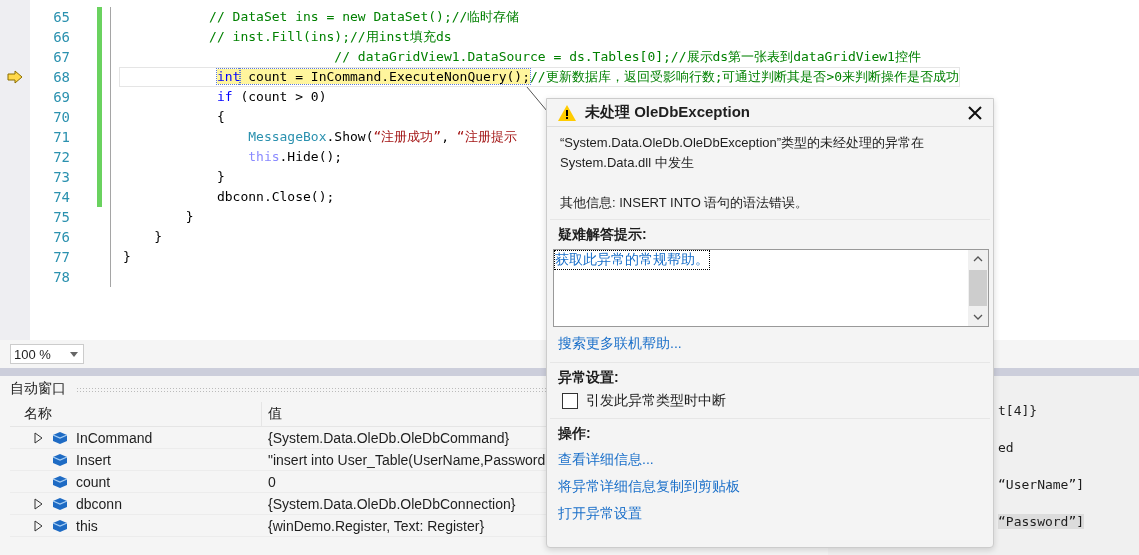  I want to click on line-number: 76, so click(61, 237).